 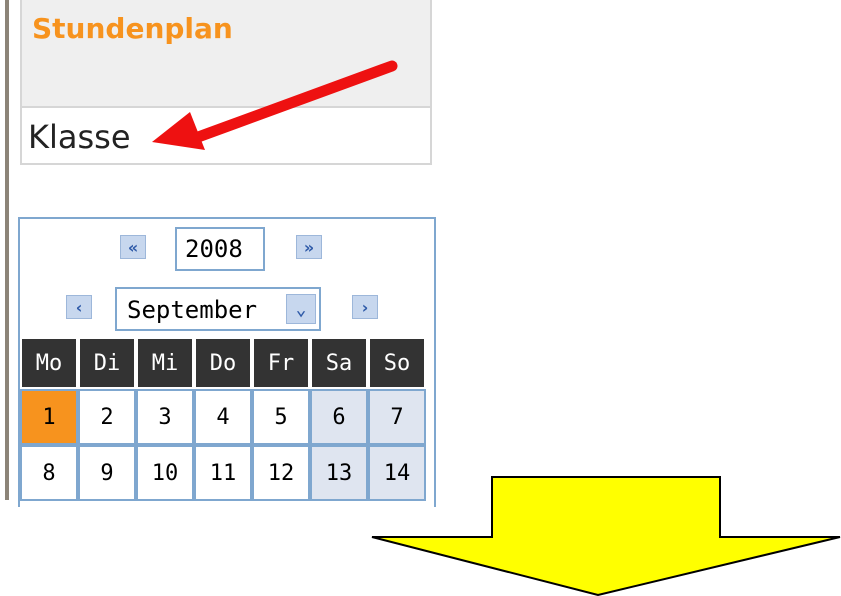 I want to click on red-arrow-icon, so click(x=275, y=105).